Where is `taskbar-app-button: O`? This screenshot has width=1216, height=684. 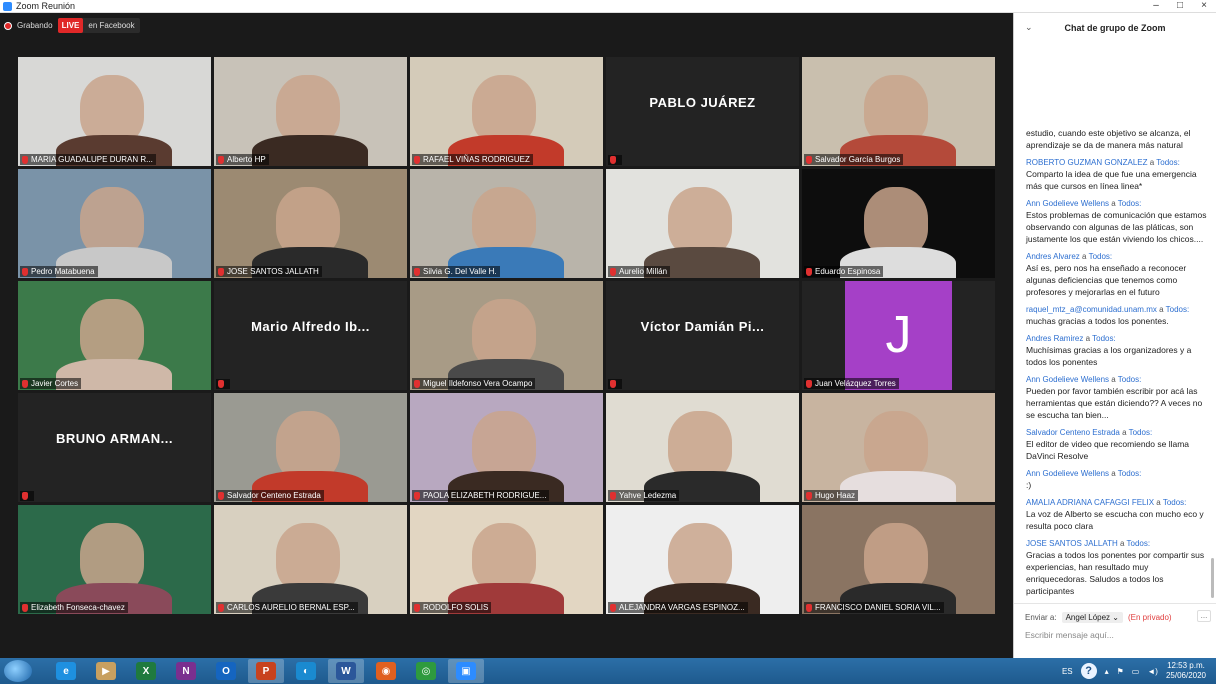
taskbar-app-button: O is located at coordinates (226, 671).